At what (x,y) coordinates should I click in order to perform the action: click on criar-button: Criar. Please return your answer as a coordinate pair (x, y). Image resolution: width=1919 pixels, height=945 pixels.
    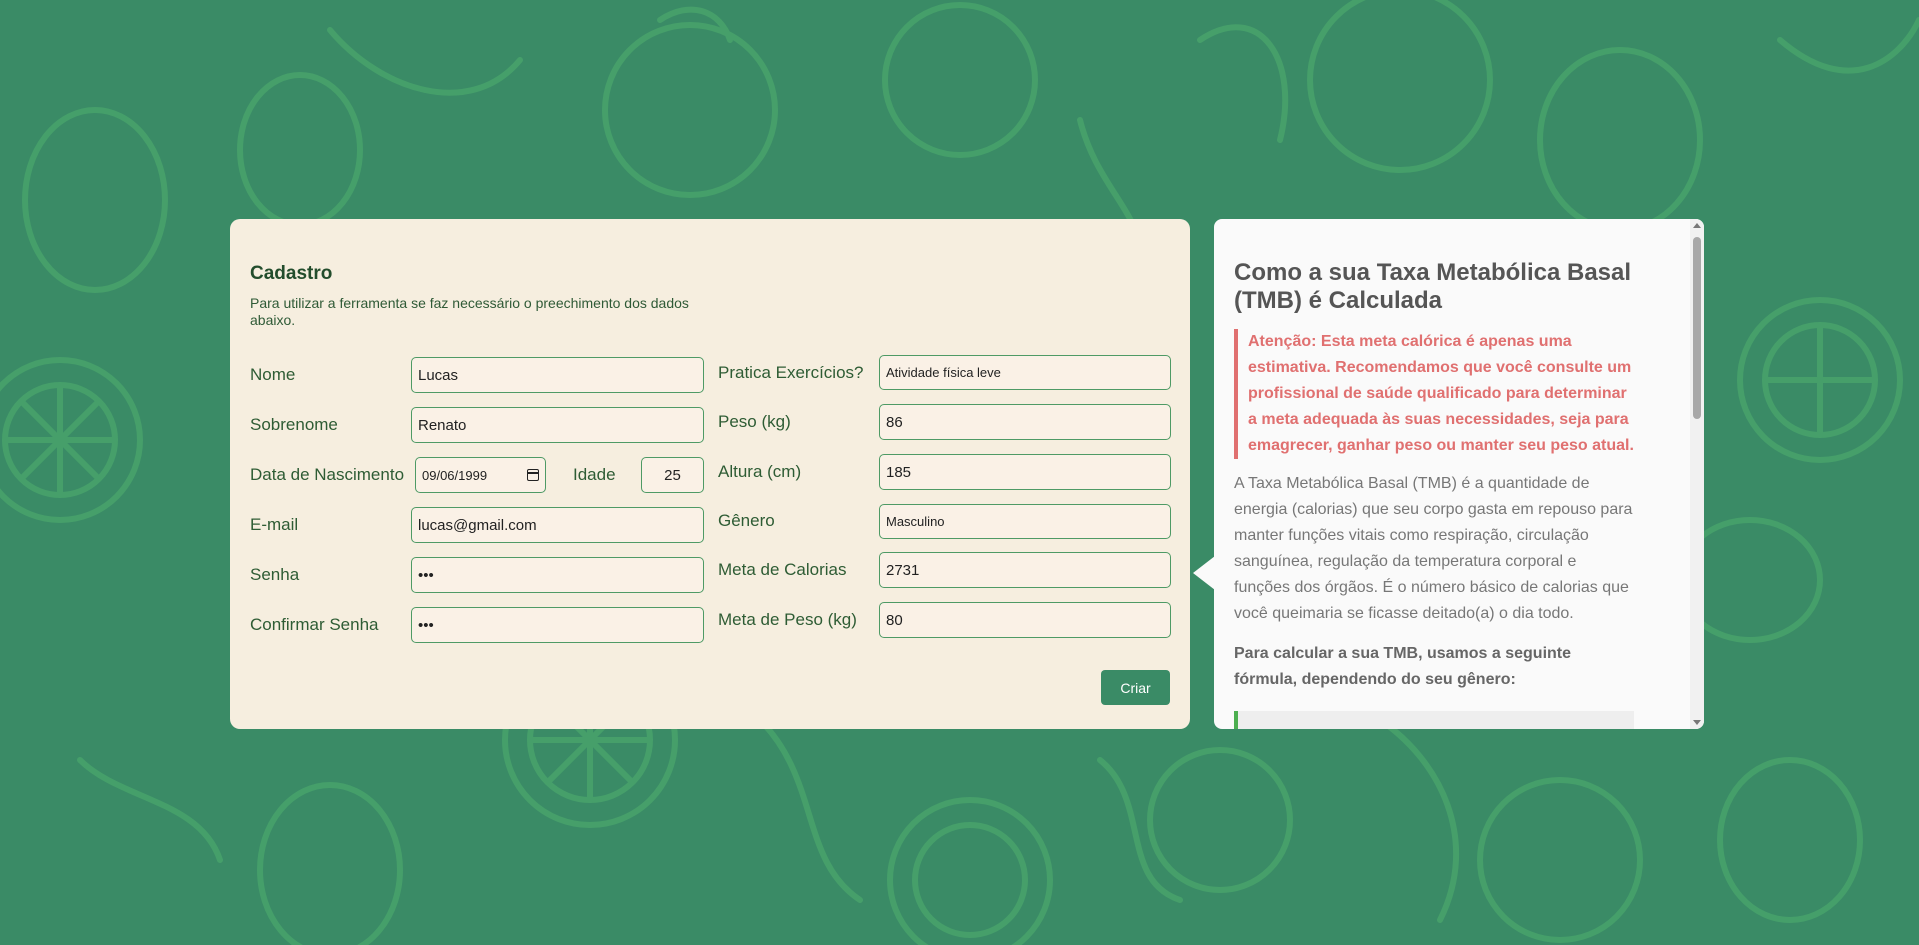
    Looking at the image, I should click on (1135, 687).